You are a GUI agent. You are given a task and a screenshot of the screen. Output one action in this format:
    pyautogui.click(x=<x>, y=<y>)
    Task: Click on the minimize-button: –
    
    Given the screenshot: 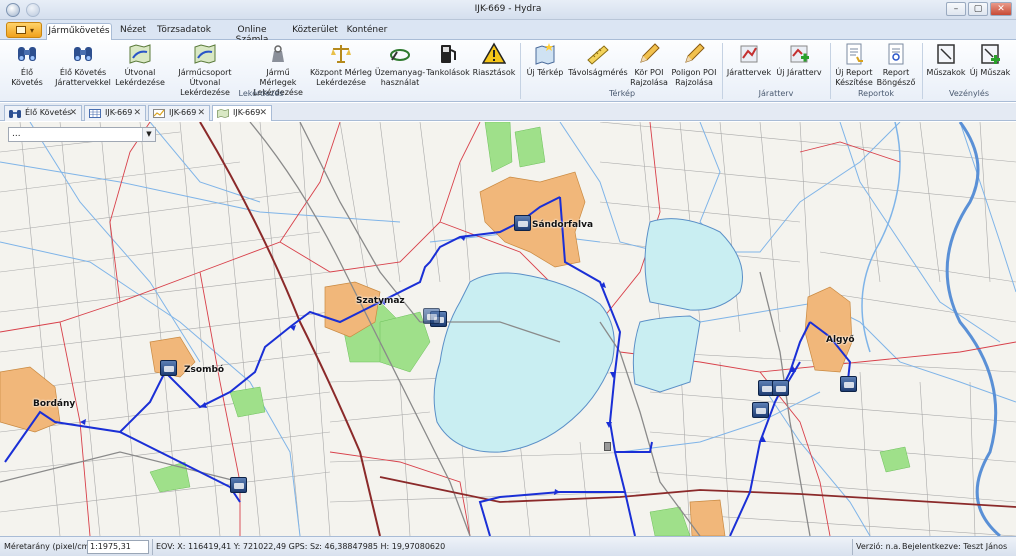 What is the action you would take?
    pyautogui.click(x=956, y=9)
    